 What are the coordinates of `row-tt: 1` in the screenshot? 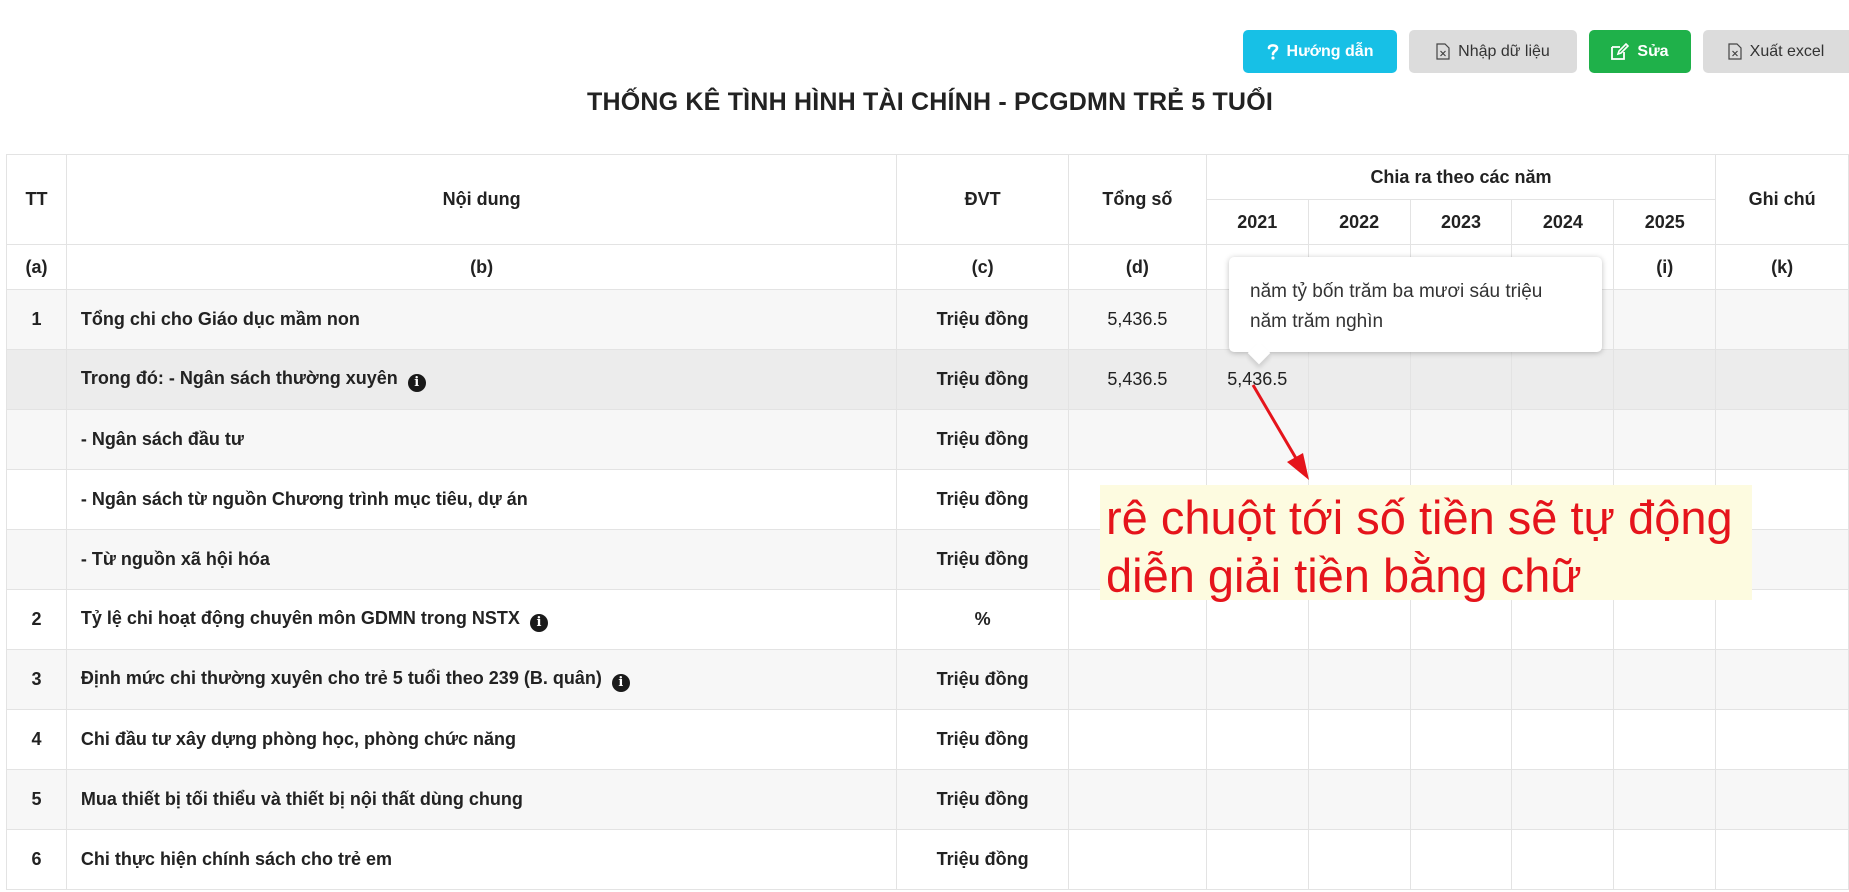 It's located at (36, 319).